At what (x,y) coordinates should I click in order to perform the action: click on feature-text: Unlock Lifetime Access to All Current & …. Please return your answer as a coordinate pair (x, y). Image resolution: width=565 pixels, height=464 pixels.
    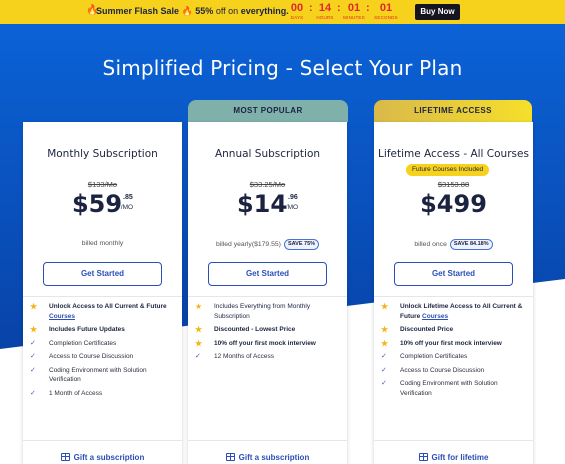
    Looking at the image, I should click on (461, 311).